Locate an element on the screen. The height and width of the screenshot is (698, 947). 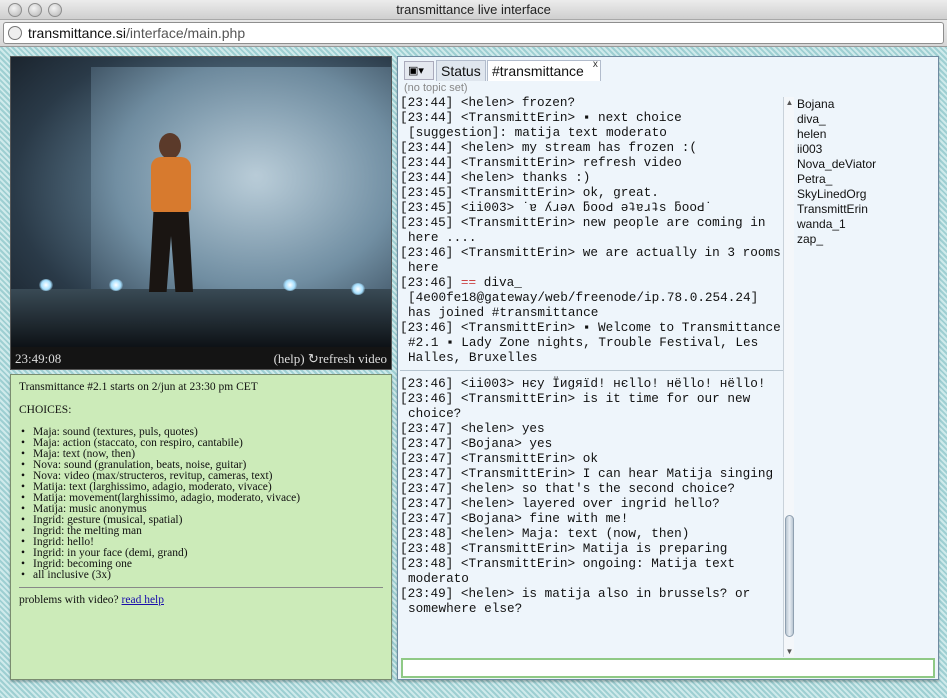
chat-message: [23:47] <Bojana> yes is located at coordinates (476, 443).